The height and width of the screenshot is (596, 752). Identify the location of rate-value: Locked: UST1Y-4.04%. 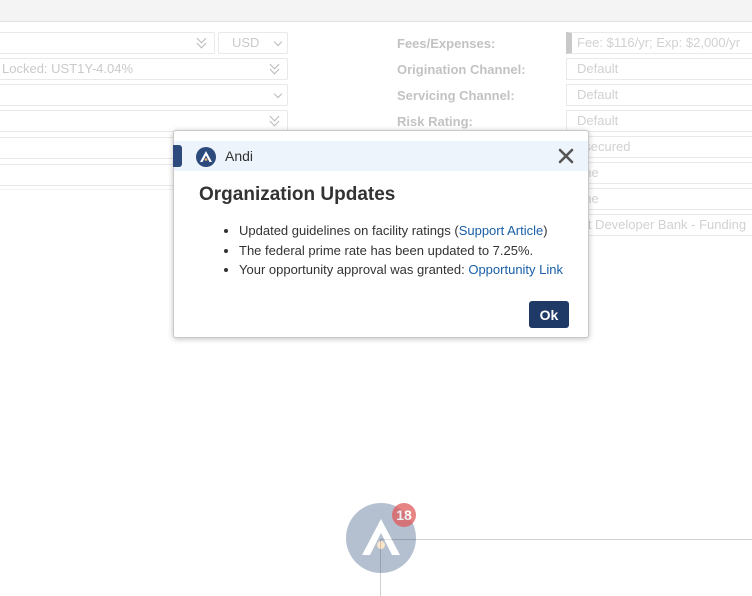
(68, 68).